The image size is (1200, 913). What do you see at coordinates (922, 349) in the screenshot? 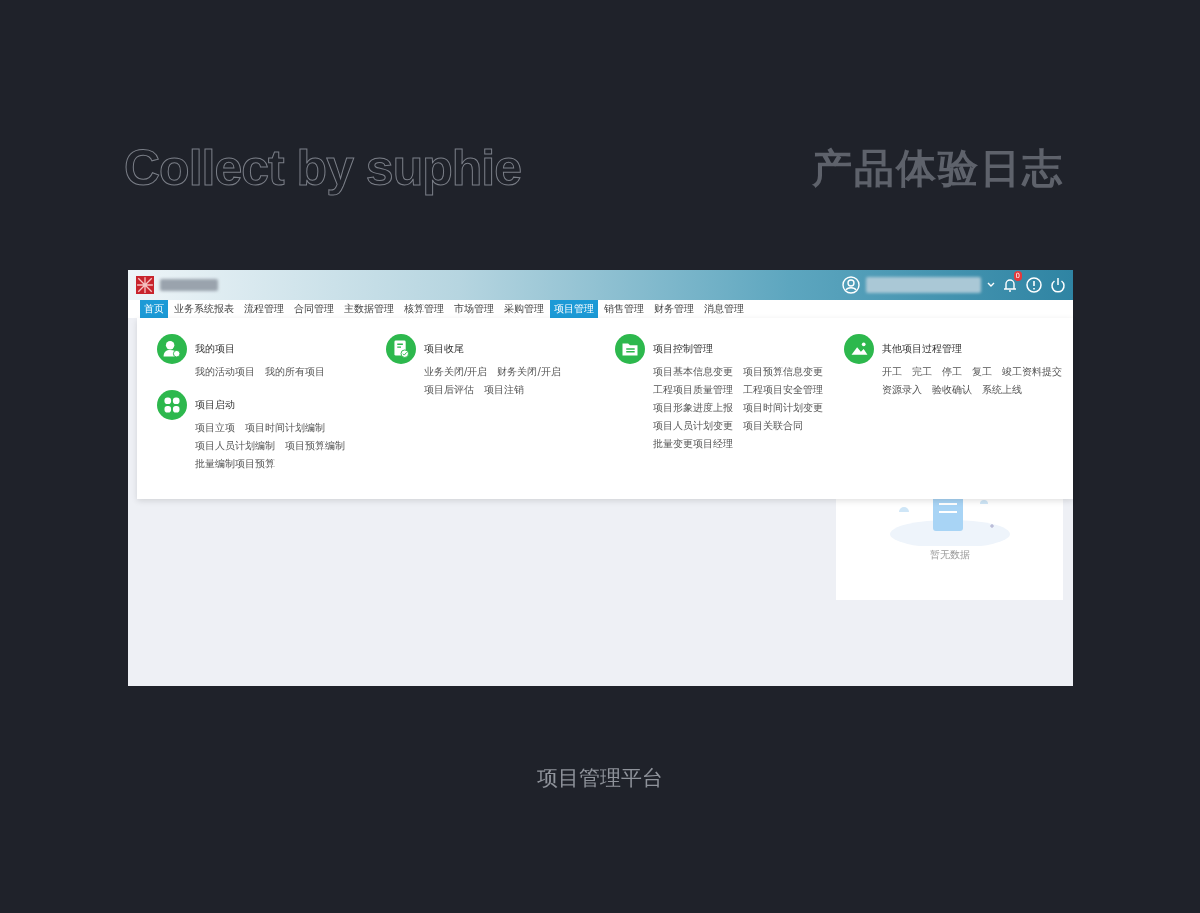
I see `menu-group-title: 其他项目过程管理` at bounding box center [922, 349].